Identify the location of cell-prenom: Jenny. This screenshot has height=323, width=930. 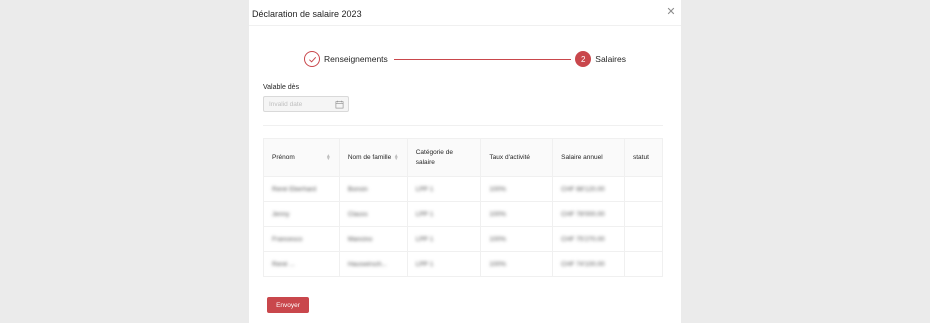
(301, 214).